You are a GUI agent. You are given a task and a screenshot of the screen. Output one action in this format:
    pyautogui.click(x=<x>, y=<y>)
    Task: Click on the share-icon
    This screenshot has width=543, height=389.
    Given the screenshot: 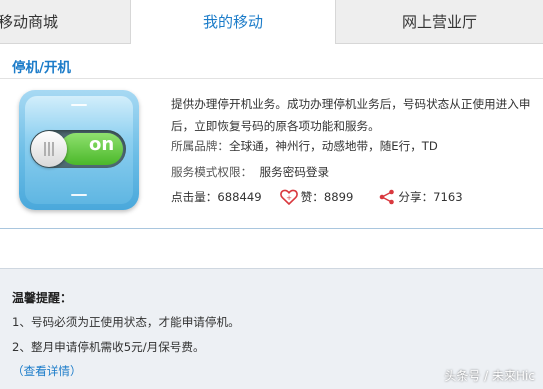 What is the action you would take?
    pyautogui.click(x=387, y=197)
    